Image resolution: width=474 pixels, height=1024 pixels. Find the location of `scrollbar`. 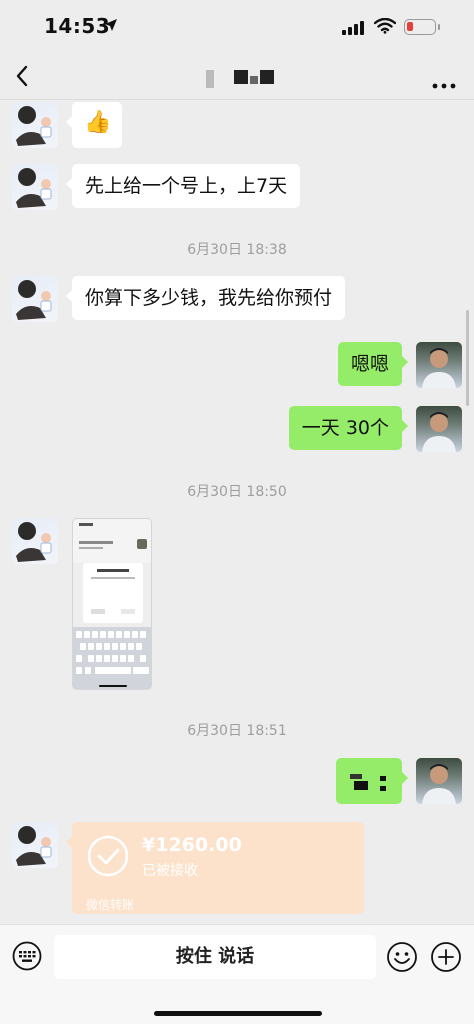

scrollbar is located at coordinates (467, 358).